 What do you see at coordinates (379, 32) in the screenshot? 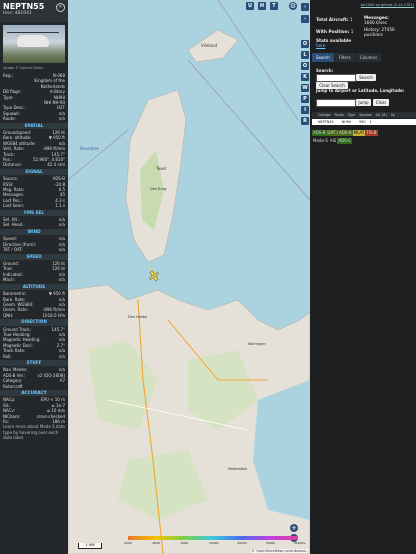
I see `history-stat: History: 27456 positions` at bounding box center [379, 32].